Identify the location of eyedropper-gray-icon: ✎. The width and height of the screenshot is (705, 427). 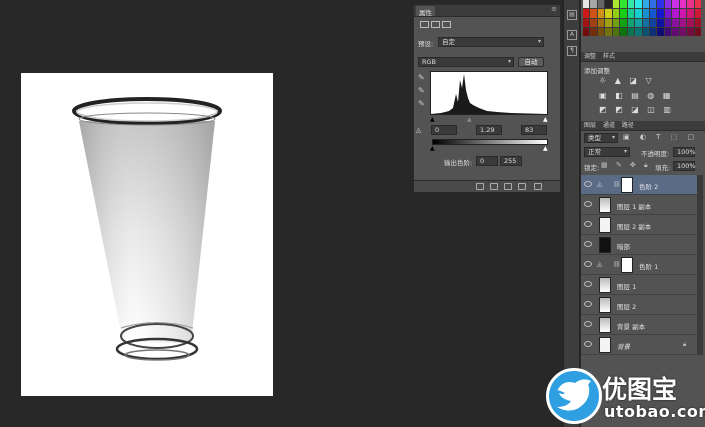
(421, 90).